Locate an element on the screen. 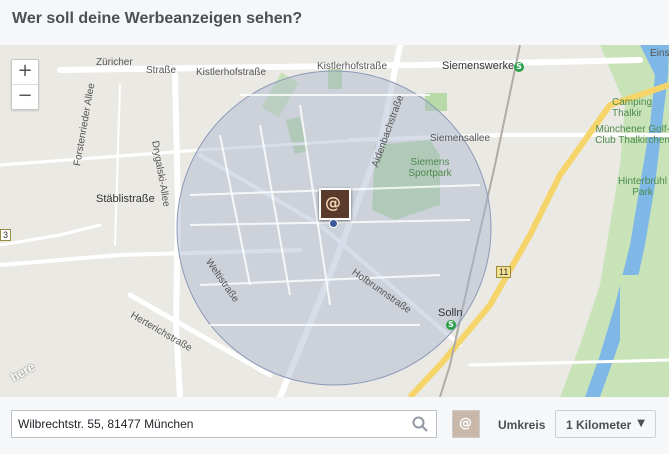 The image size is (669, 454). radius-dropdown: 1 Kilometer ▼ is located at coordinates (605, 424).